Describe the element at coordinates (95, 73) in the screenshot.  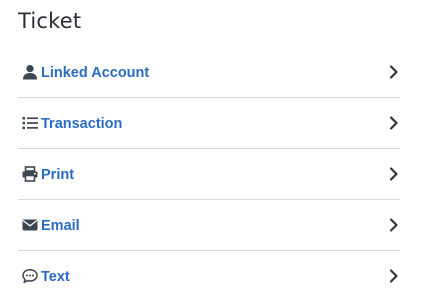
I see `list-item-label: Linked Account` at that location.